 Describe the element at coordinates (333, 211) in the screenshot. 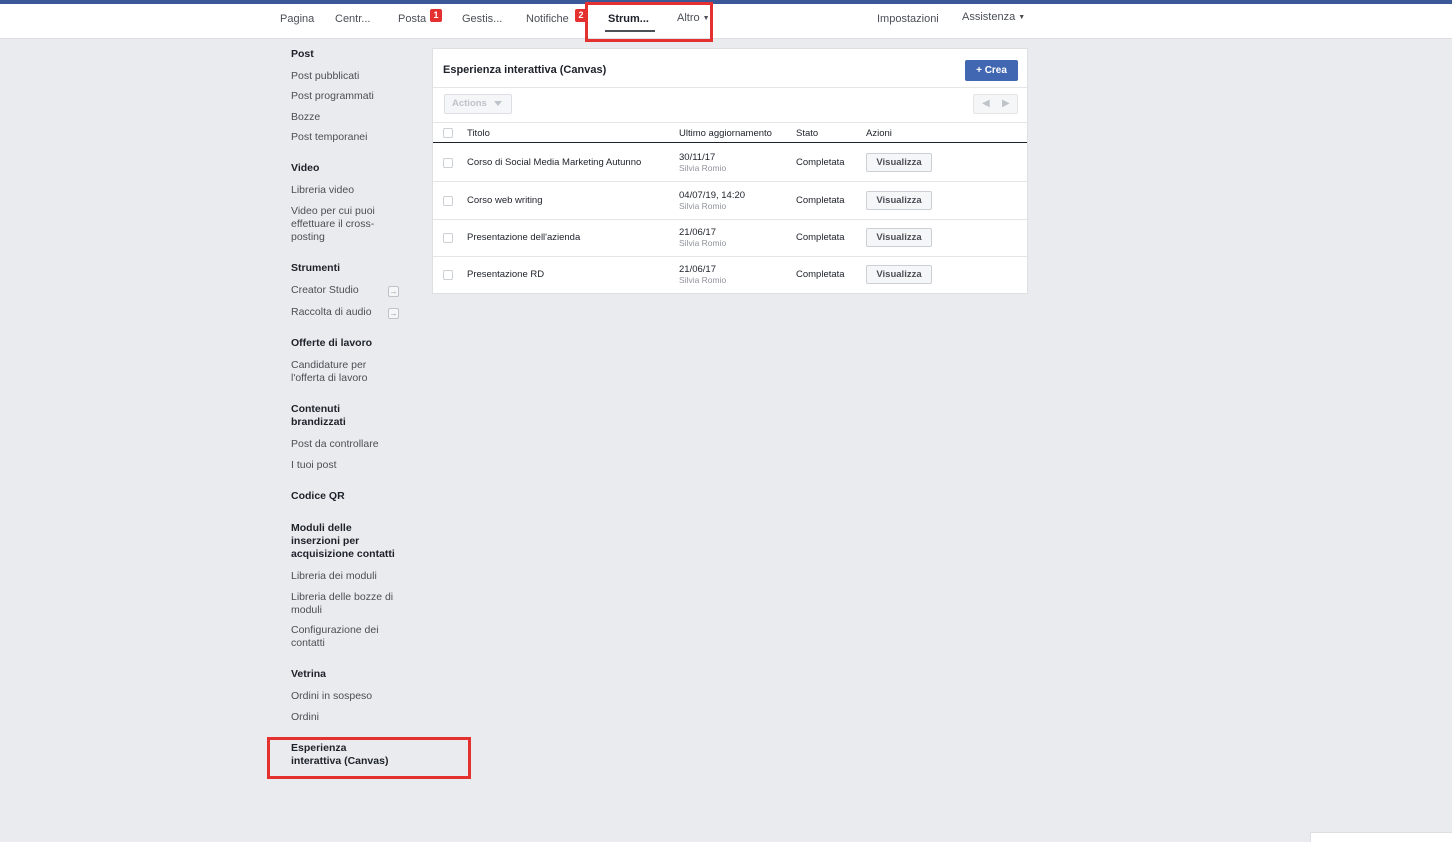

I see `crossposting-line-1: Video per cui puoi` at that location.